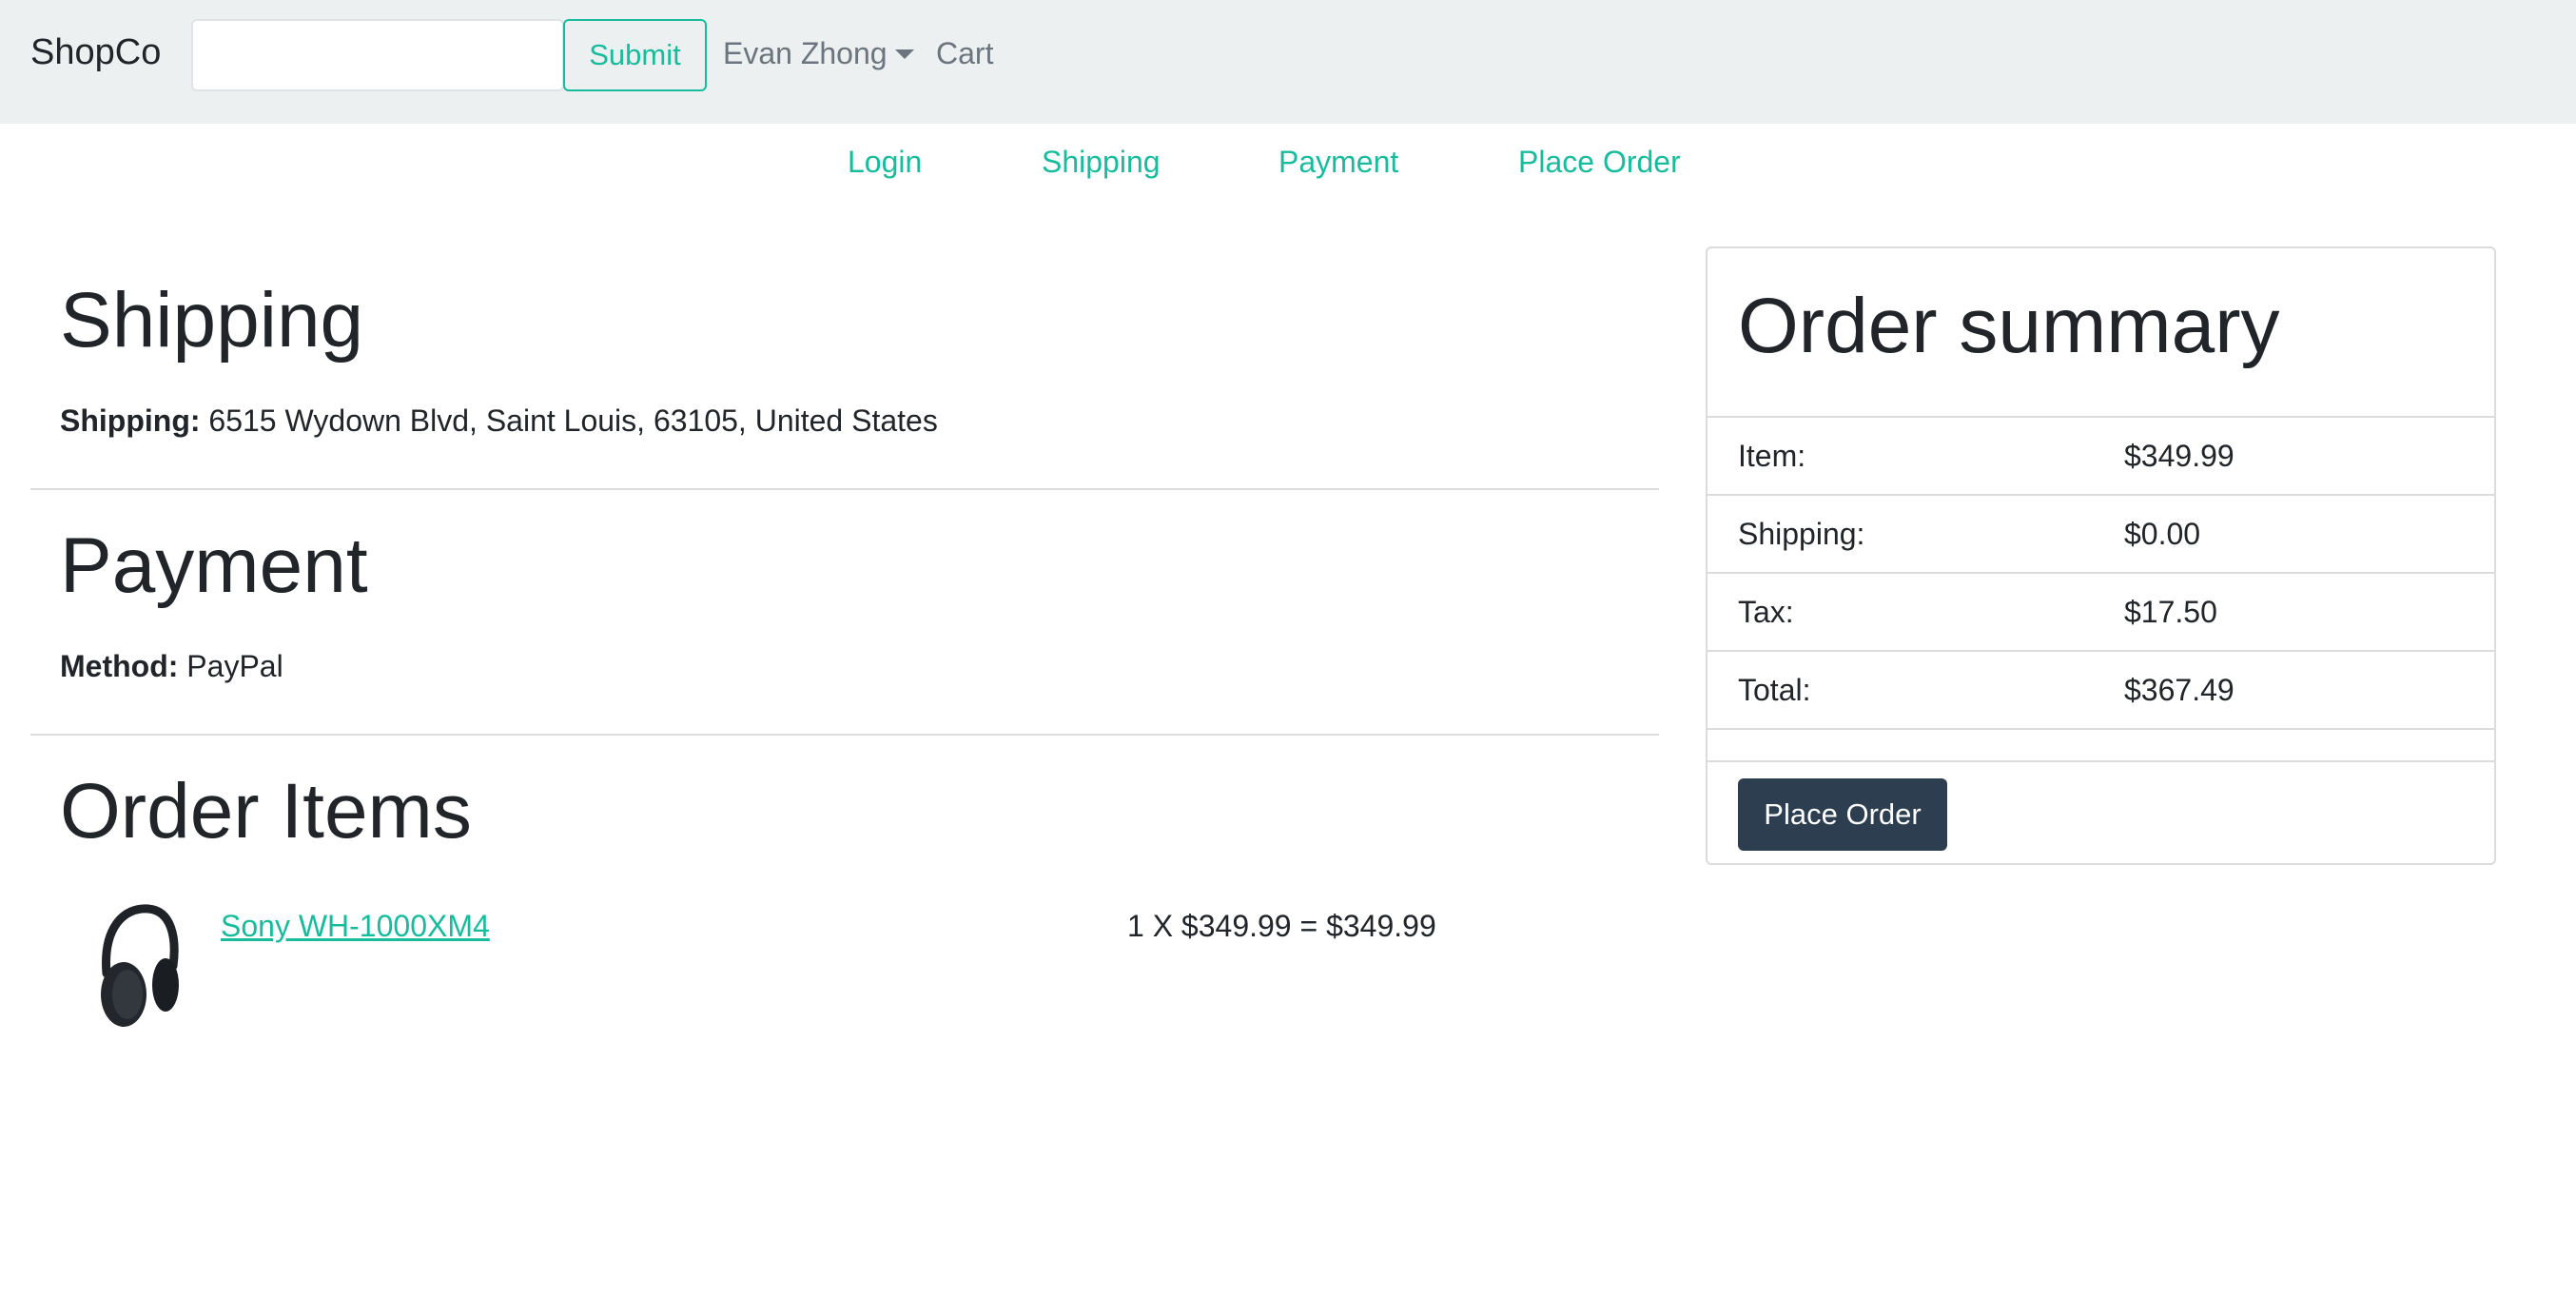 This screenshot has width=2576, height=1298. I want to click on search-input, so click(378, 55).